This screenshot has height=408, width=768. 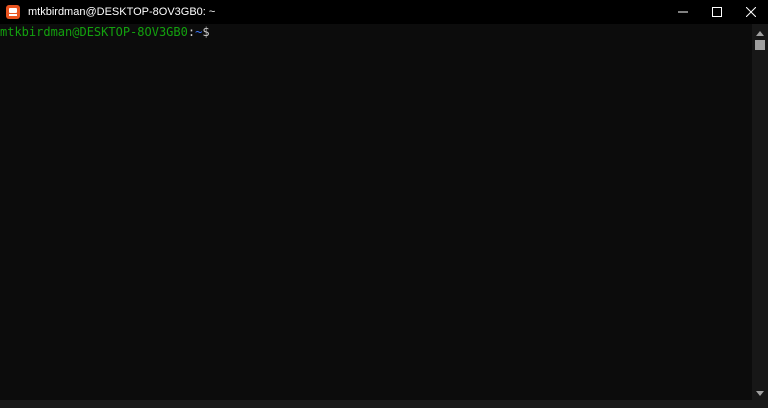 What do you see at coordinates (13, 12) in the screenshot?
I see `ubuntu-terminal-icon` at bounding box center [13, 12].